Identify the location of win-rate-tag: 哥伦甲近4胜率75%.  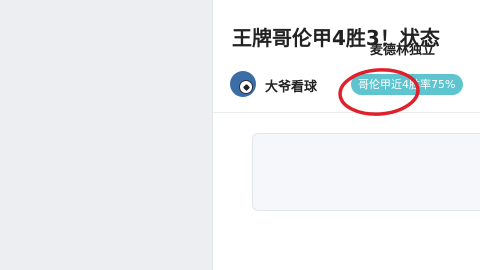
(407, 84).